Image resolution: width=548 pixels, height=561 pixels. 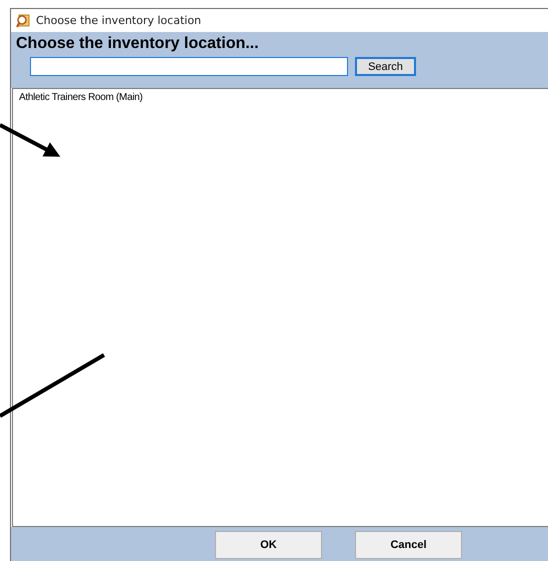 What do you see at coordinates (189, 66) in the screenshot?
I see `search-field` at bounding box center [189, 66].